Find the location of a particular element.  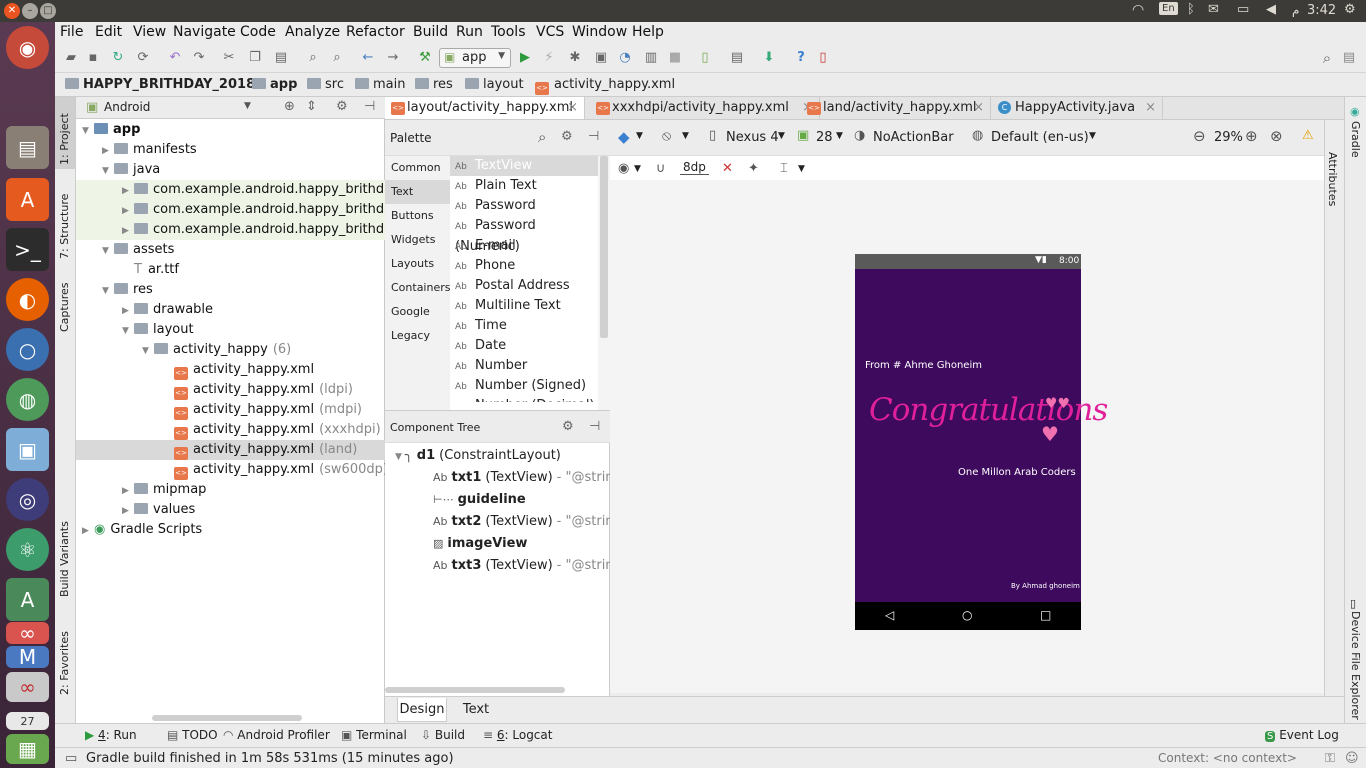

tree-item: ▼ app is located at coordinates (230, 130).